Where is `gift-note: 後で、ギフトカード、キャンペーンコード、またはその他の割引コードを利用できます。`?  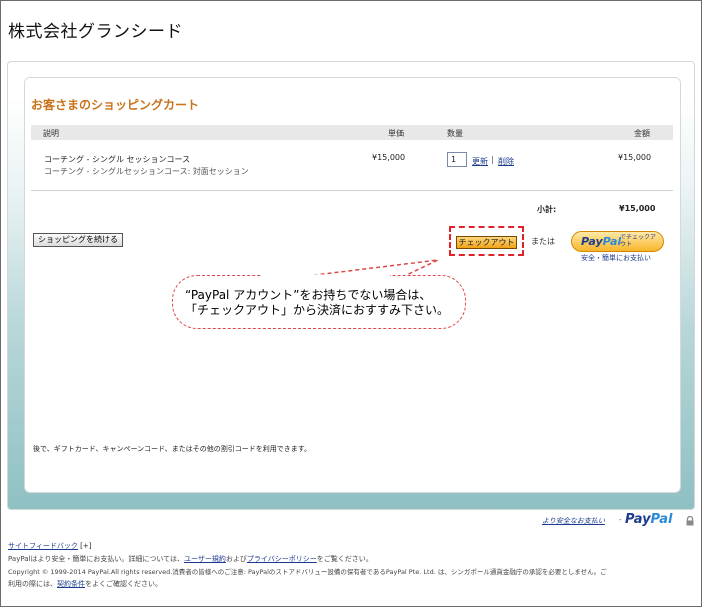
gift-note: 後で、ギフトカード、キャンペーンコード、またはその他の割引コードを利用できます。 is located at coordinates (172, 449).